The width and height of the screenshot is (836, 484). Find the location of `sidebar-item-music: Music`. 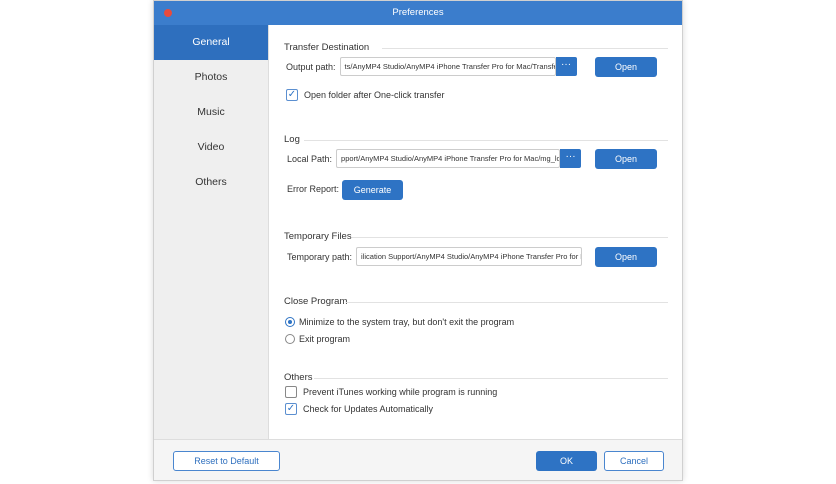

sidebar-item-music: Music is located at coordinates (211, 112).